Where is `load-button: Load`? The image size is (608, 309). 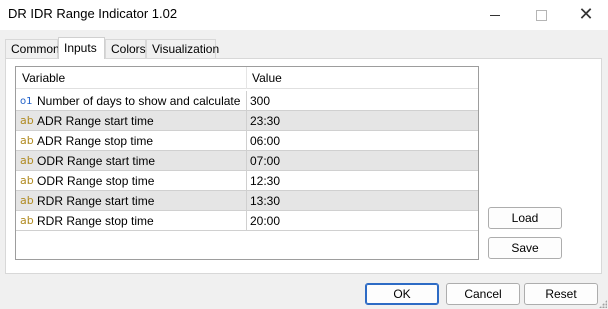
load-button: Load is located at coordinates (525, 218).